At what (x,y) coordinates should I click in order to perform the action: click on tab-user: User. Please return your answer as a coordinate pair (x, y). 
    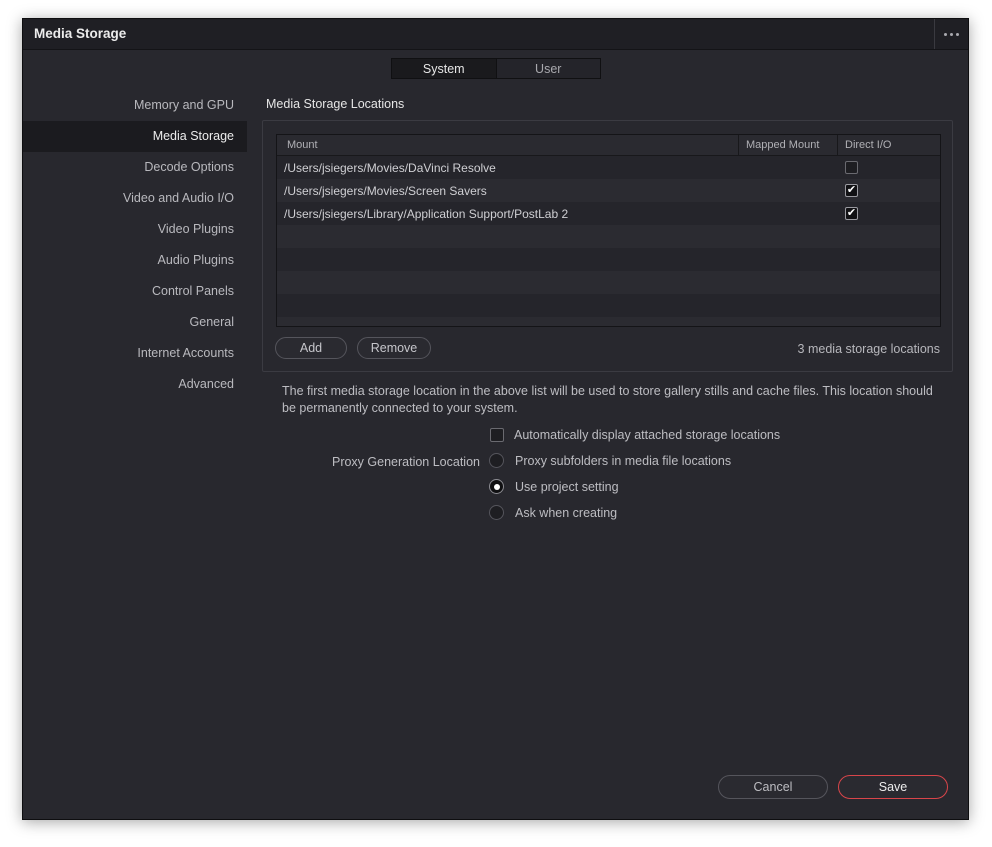
    Looking at the image, I should click on (549, 68).